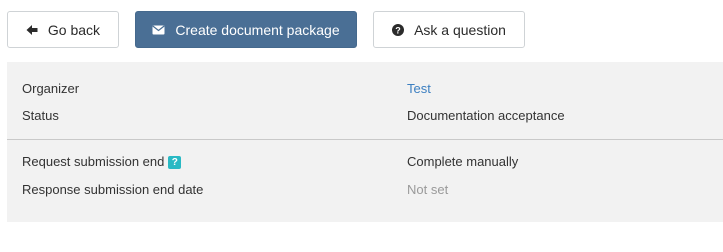 This screenshot has height=252, width=723. I want to click on response-submission-end-row: Response submission end date Not set, so click(365, 190).